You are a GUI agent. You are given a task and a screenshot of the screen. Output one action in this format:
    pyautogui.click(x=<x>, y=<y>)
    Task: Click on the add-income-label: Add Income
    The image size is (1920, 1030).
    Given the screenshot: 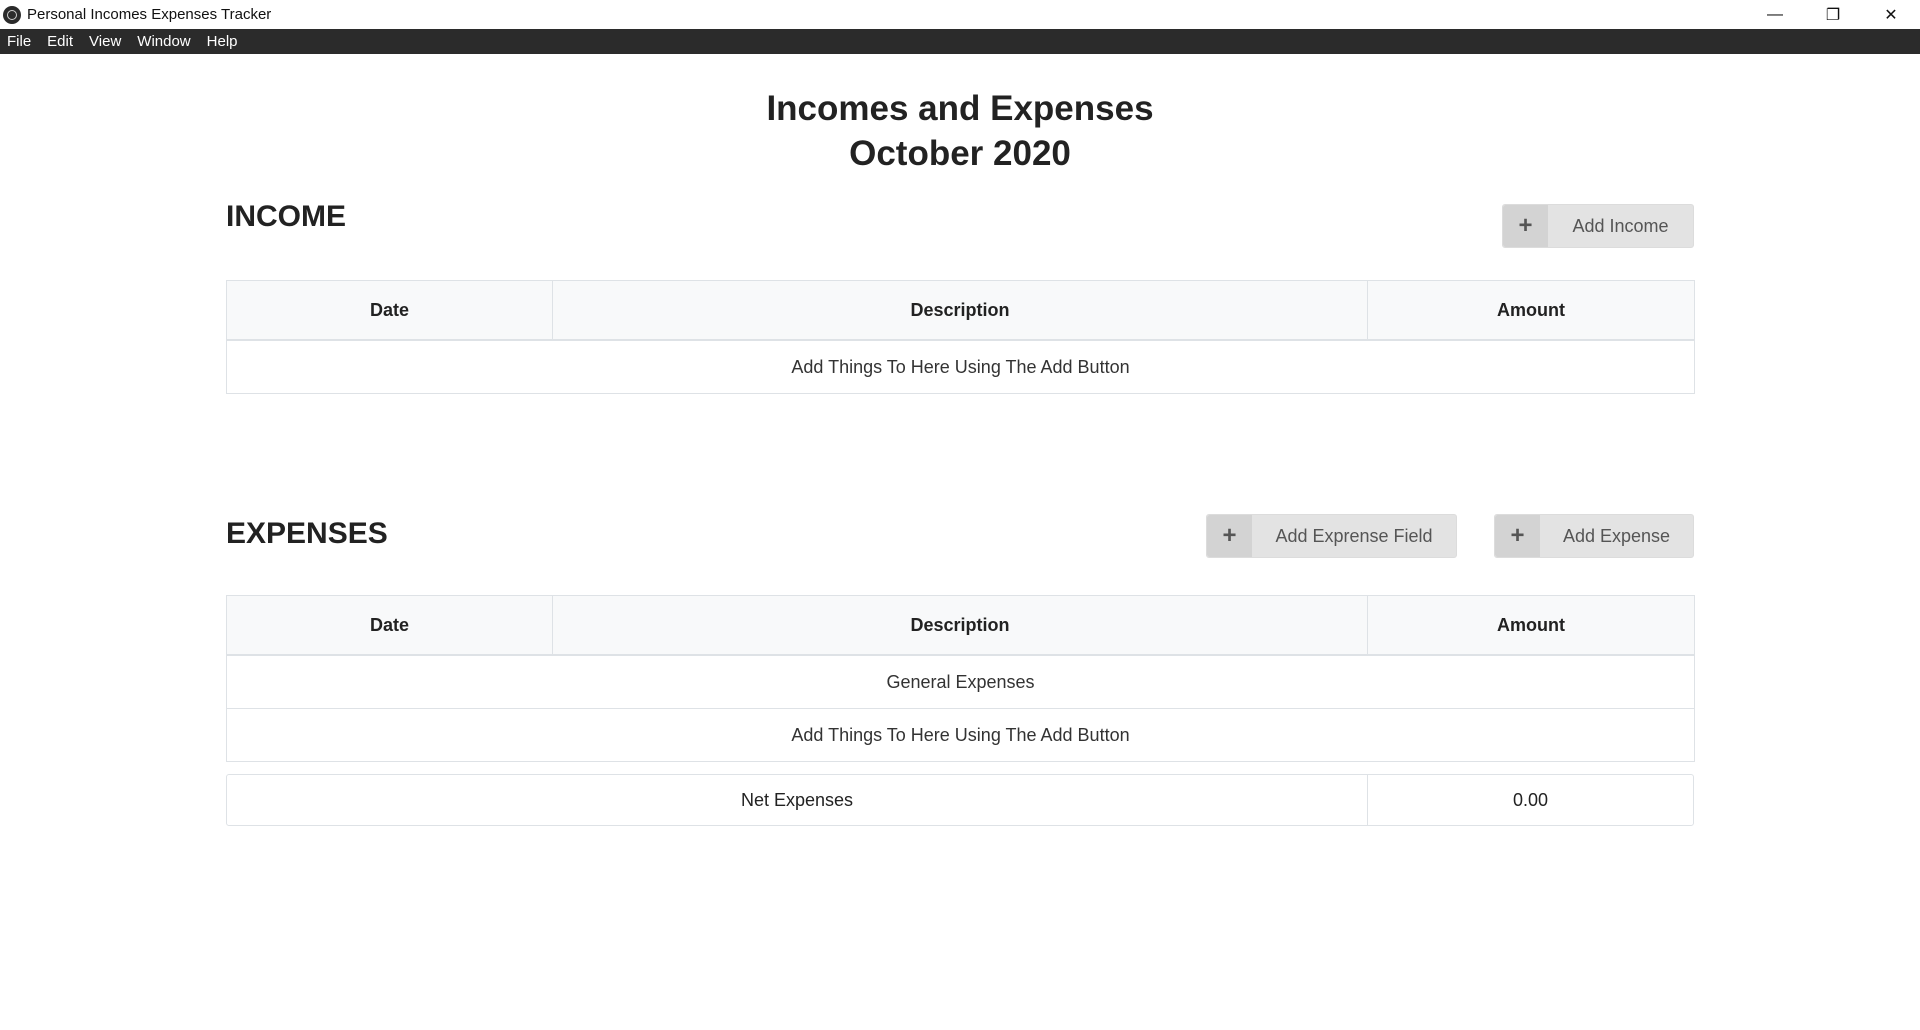 What is the action you would take?
    pyautogui.click(x=1620, y=225)
    